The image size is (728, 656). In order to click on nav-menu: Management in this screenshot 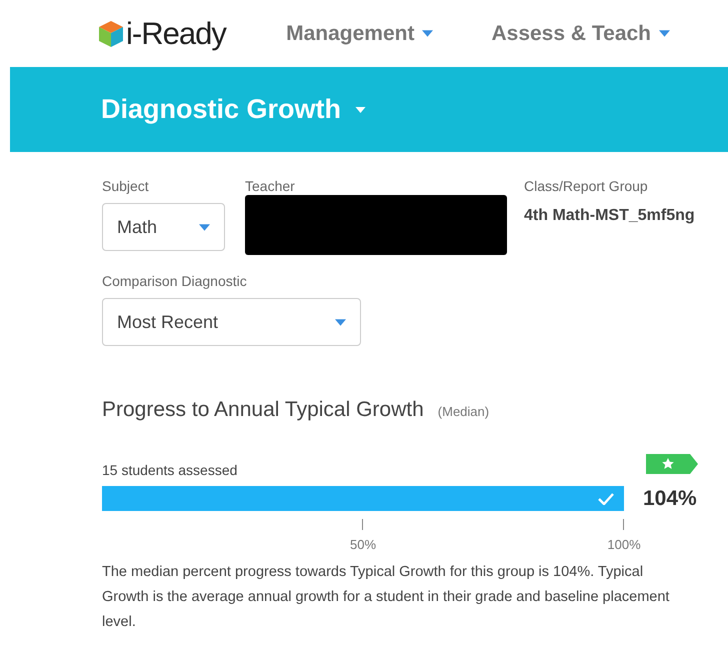, I will do `click(360, 34)`.